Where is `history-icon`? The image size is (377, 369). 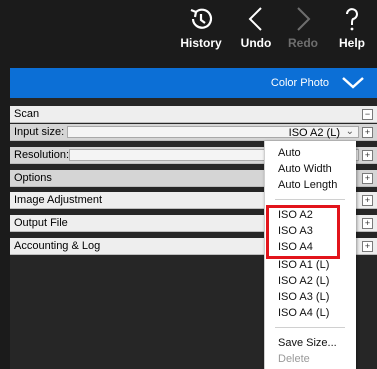
history-icon is located at coordinates (201, 18).